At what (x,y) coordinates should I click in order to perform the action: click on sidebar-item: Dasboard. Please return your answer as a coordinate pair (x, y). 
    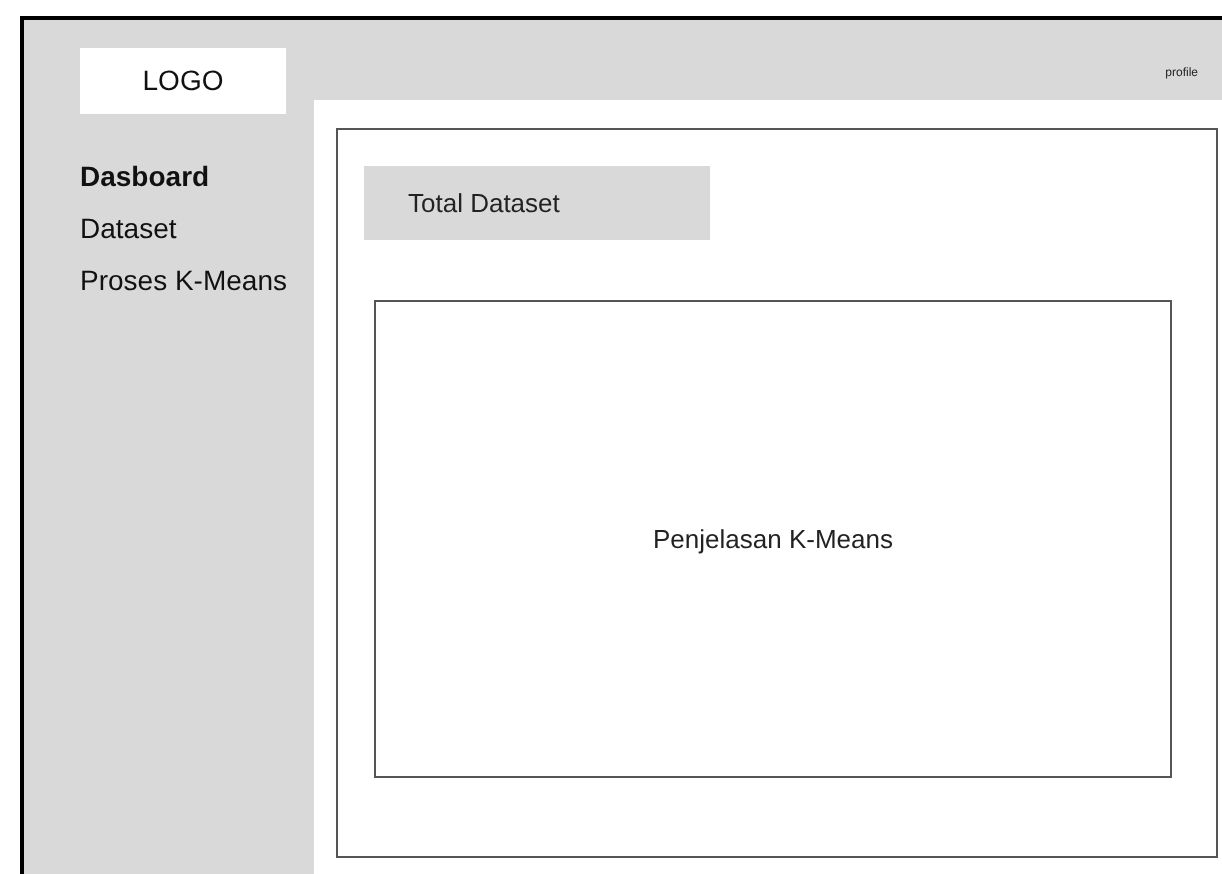
    Looking at the image, I should click on (197, 176).